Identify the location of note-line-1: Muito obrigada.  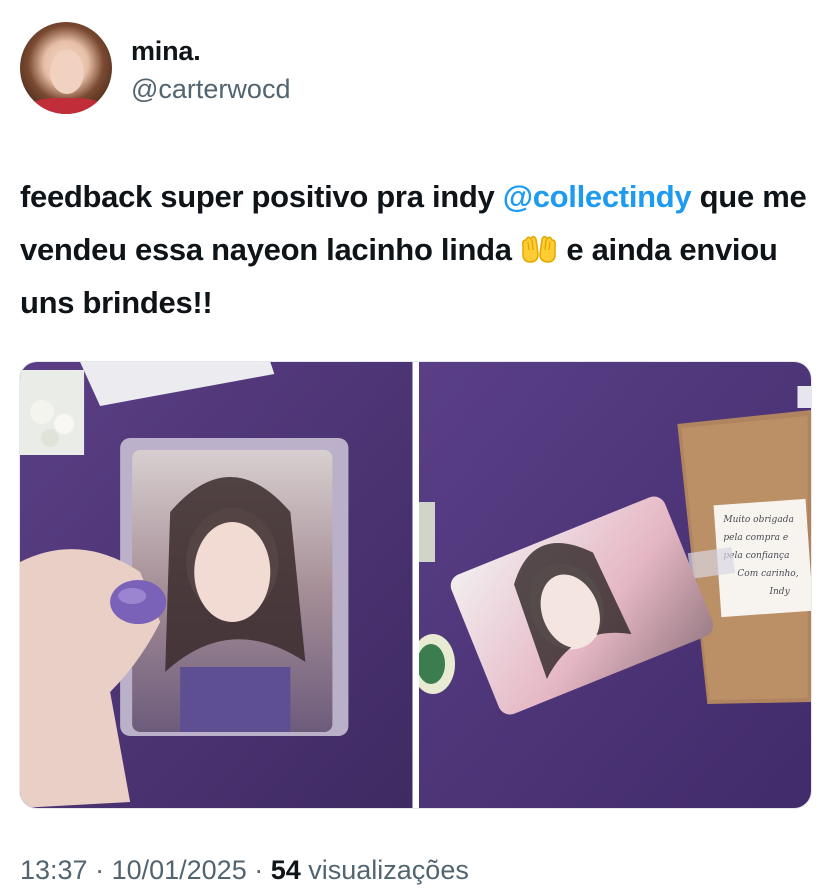
(757, 520).